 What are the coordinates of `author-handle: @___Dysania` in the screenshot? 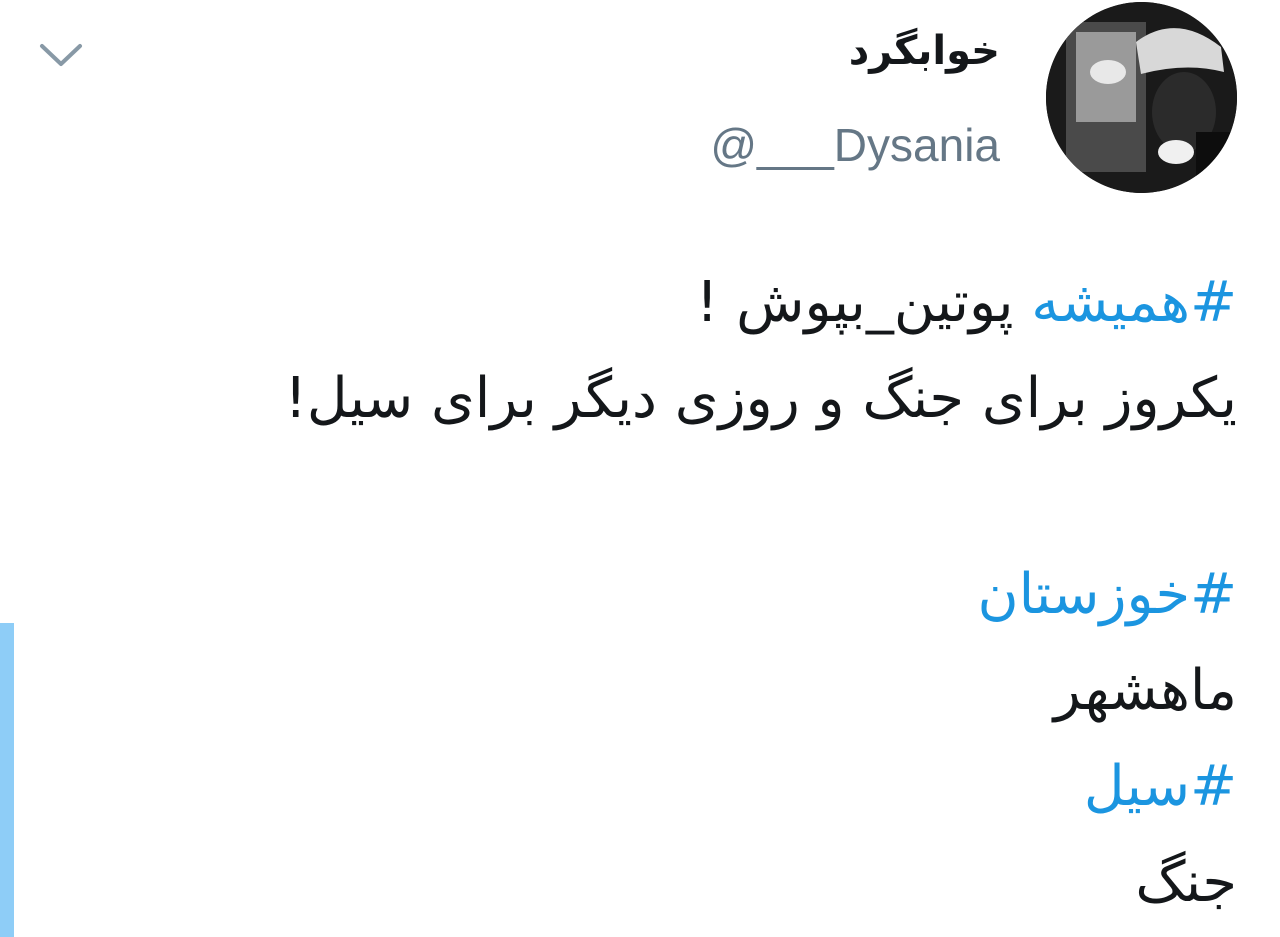 It's located at (855, 145).